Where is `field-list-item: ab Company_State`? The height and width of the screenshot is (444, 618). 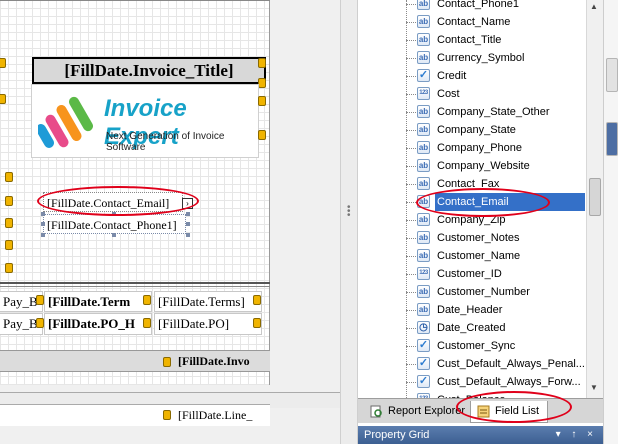 field-list-item: ab Company_State is located at coordinates (502, 130).